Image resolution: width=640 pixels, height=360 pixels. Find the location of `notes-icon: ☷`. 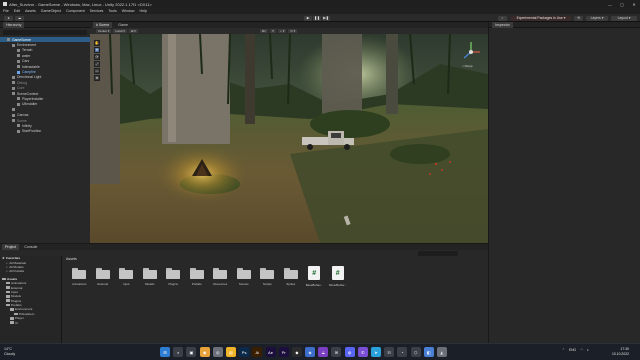

notes-icon: ☷ is located at coordinates (389, 352).